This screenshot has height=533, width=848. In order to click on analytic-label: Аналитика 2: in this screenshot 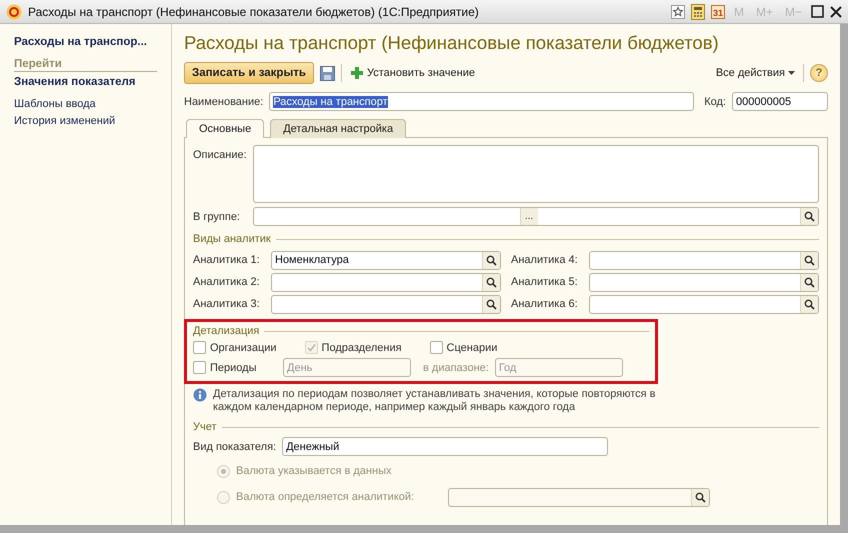, I will do `click(227, 282)`.